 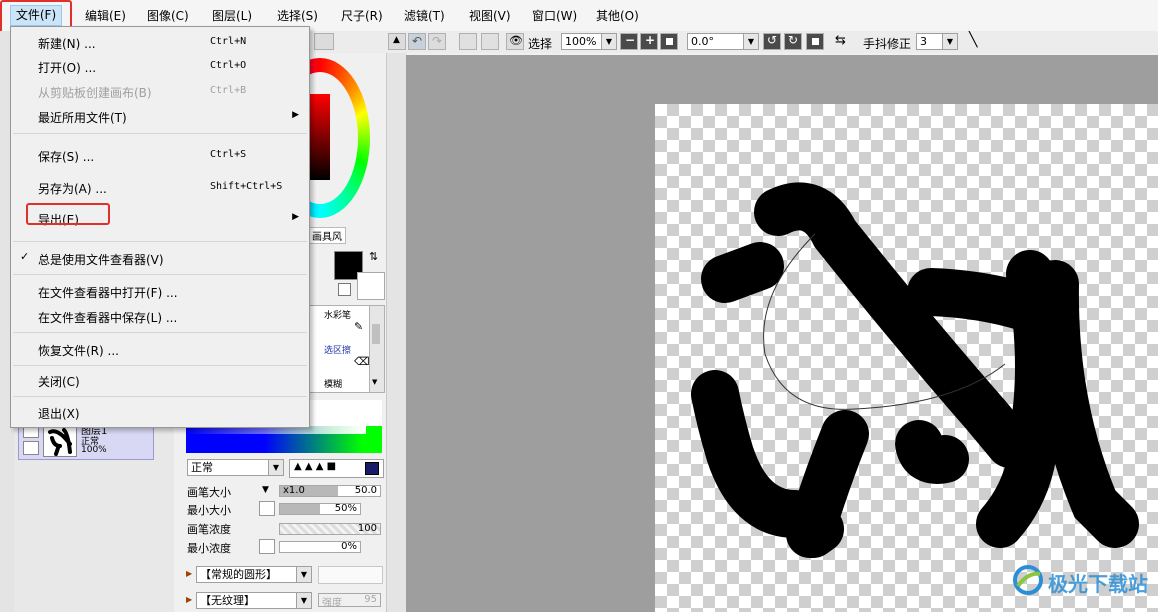 I want to click on watermark: 极光下载站, so click(x=1080, y=580).